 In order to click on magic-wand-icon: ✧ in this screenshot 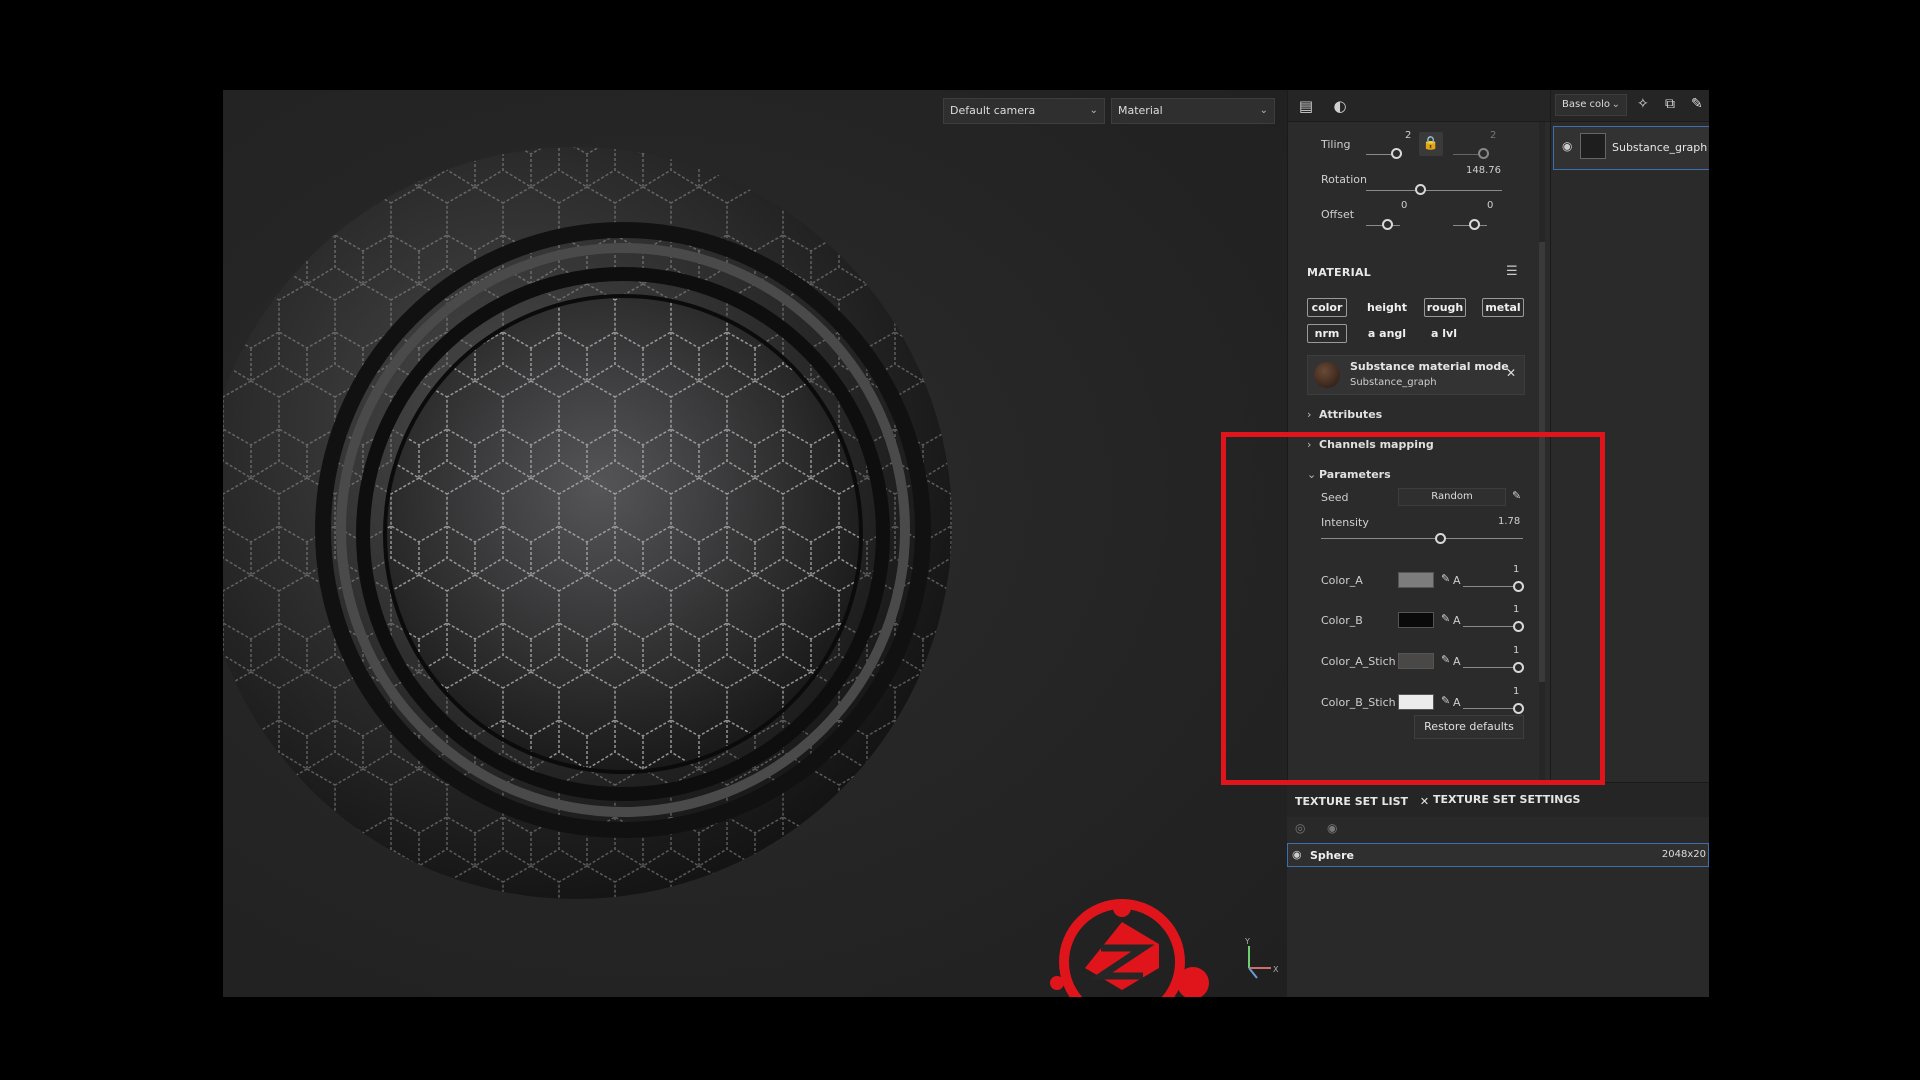, I will do `click(1643, 104)`.